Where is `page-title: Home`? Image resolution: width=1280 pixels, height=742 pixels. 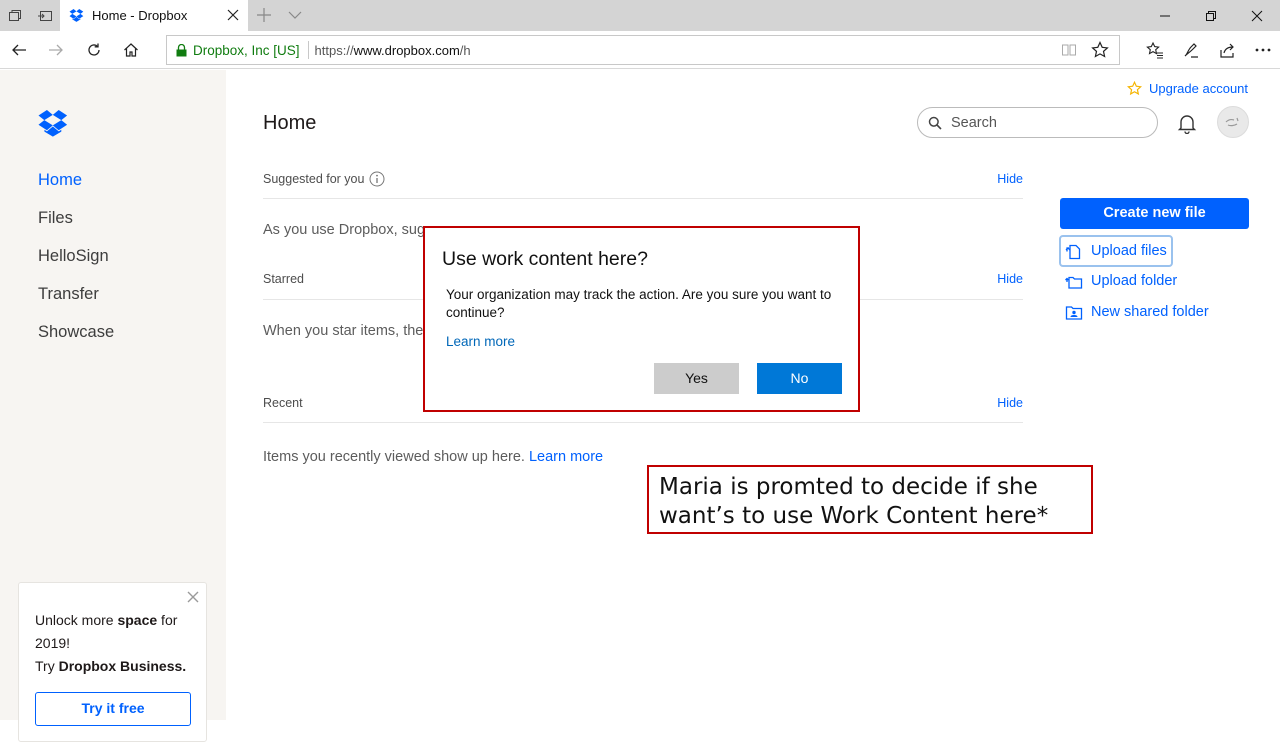
page-title: Home is located at coordinates (290, 123).